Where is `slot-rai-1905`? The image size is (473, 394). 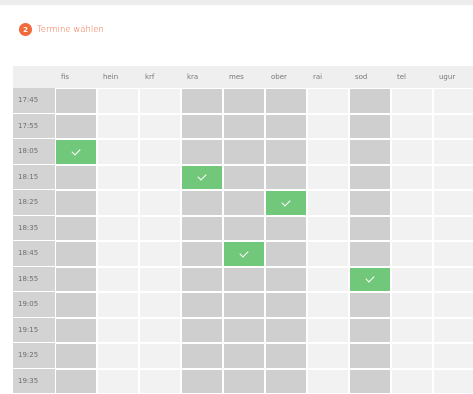 slot-rai-1905 is located at coordinates (328, 305).